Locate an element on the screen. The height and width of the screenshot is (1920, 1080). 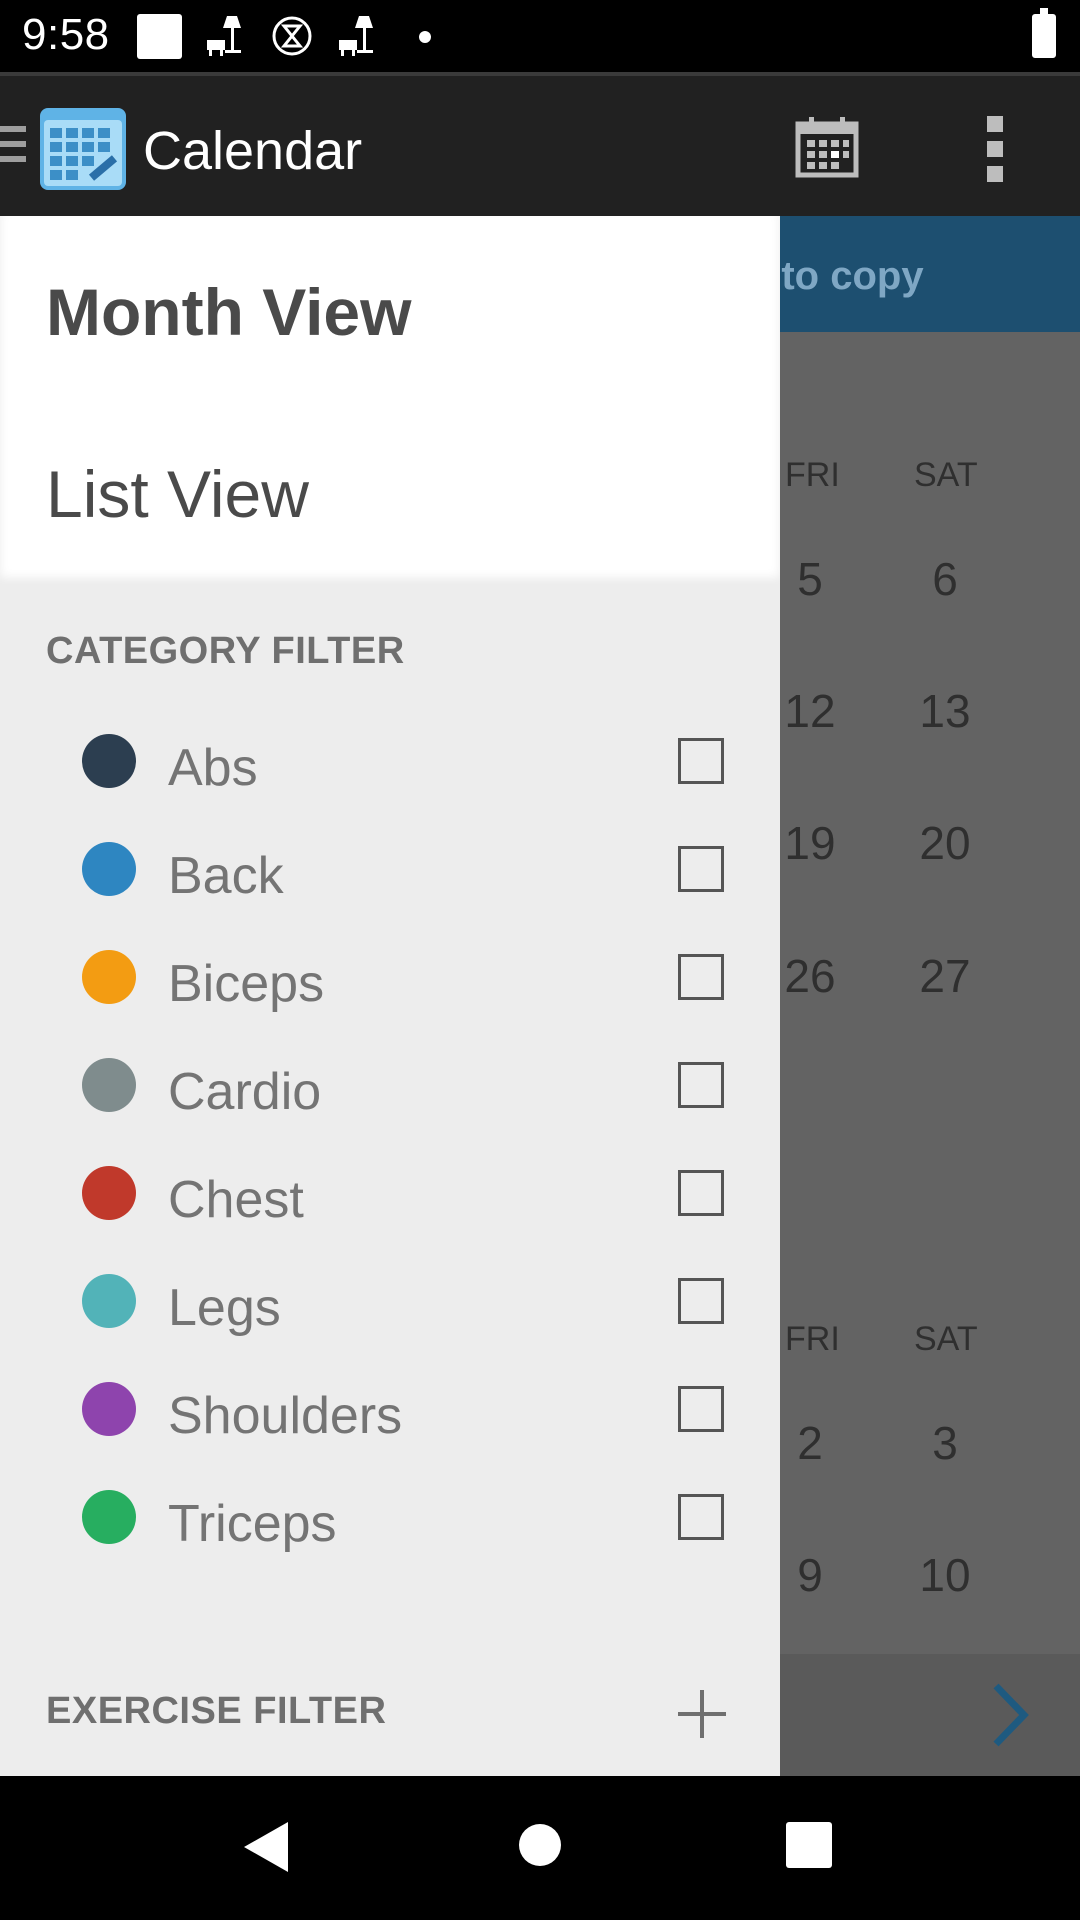
category-row-back: Back is located at coordinates (390, 862).